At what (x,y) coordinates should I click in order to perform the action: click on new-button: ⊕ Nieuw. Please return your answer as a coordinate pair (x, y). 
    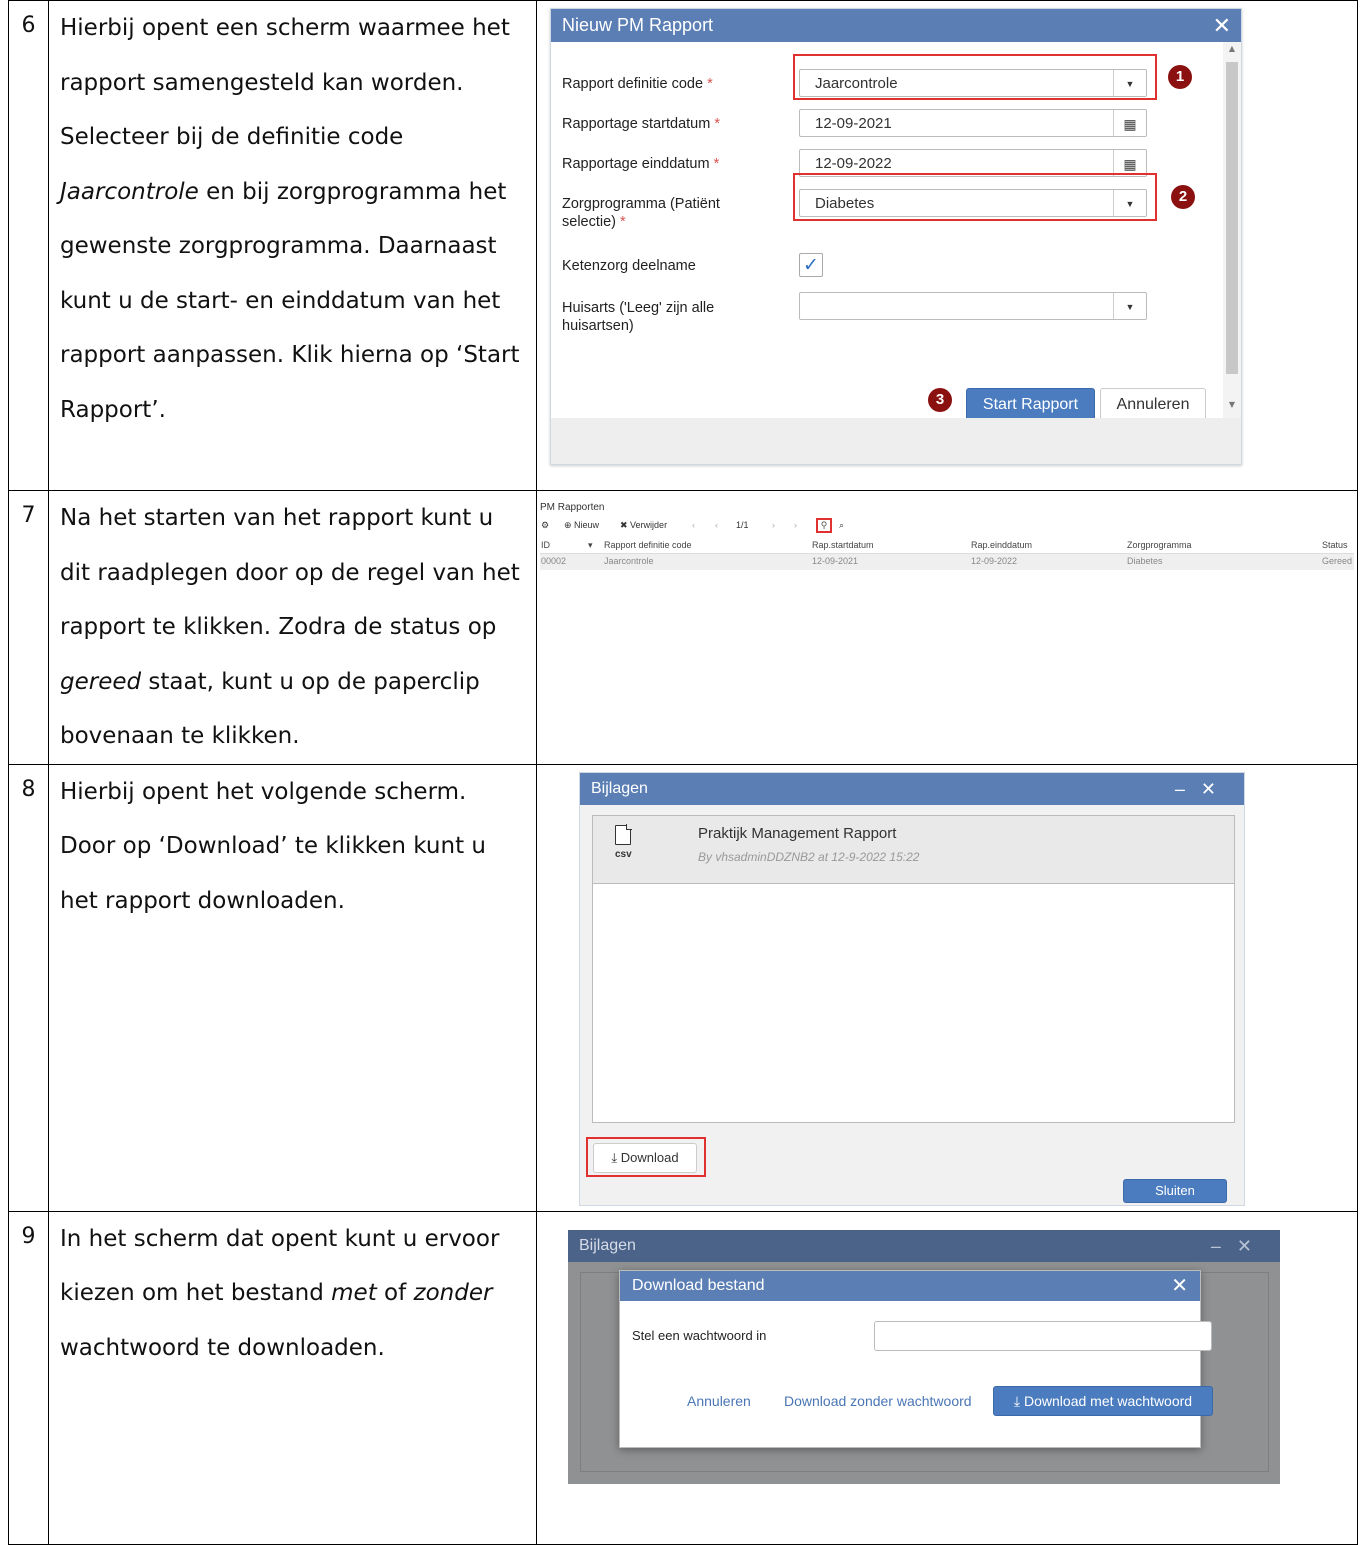
    Looking at the image, I should click on (581, 525).